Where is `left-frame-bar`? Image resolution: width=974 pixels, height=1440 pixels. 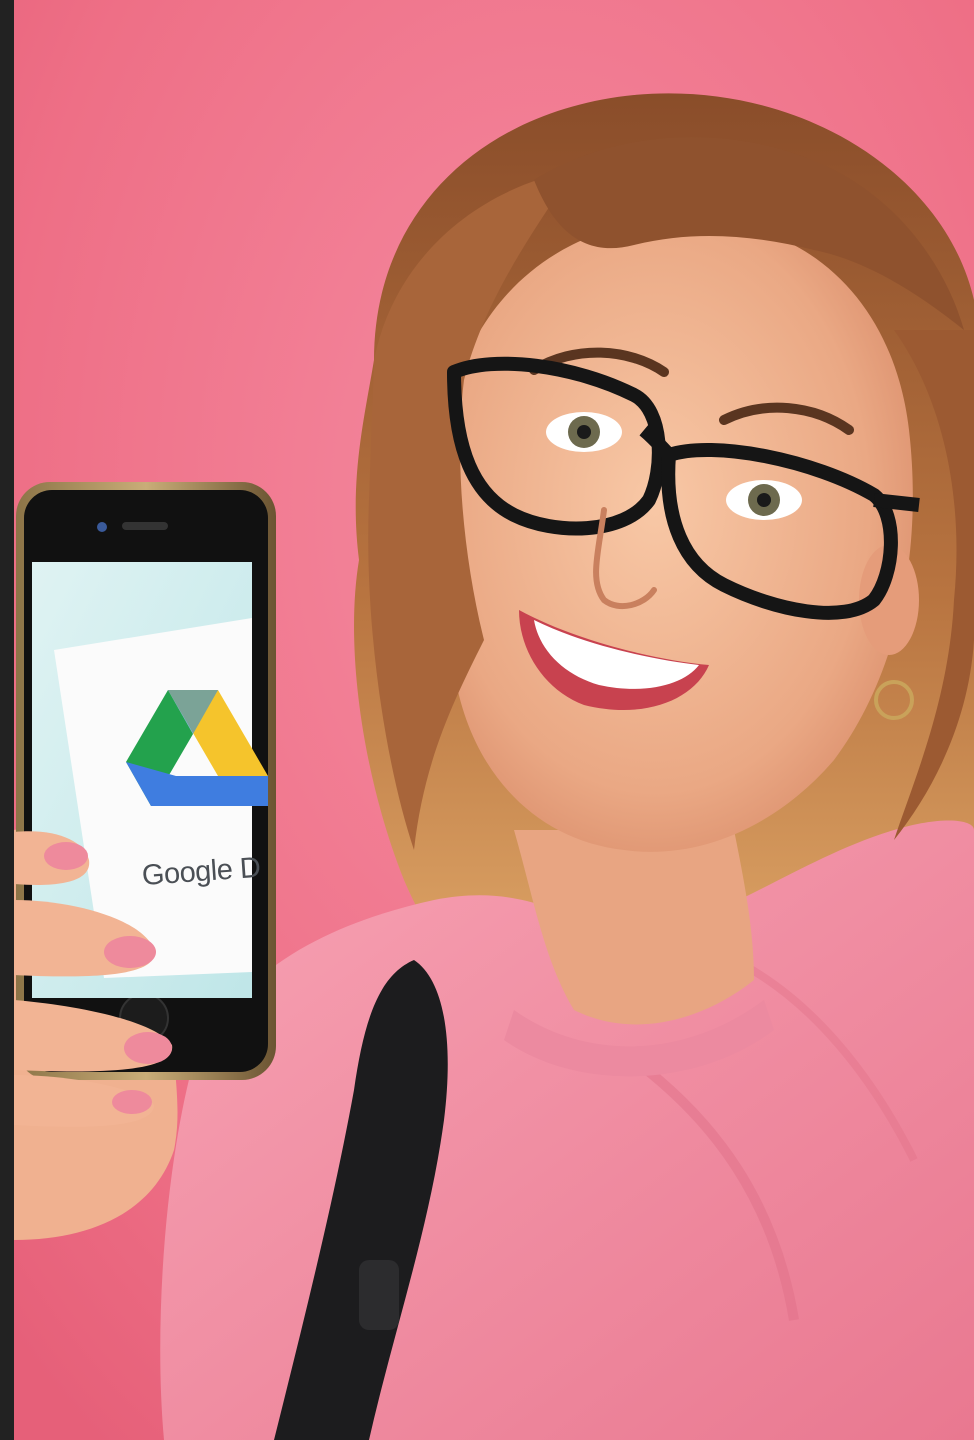 left-frame-bar is located at coordinates (7, 720).